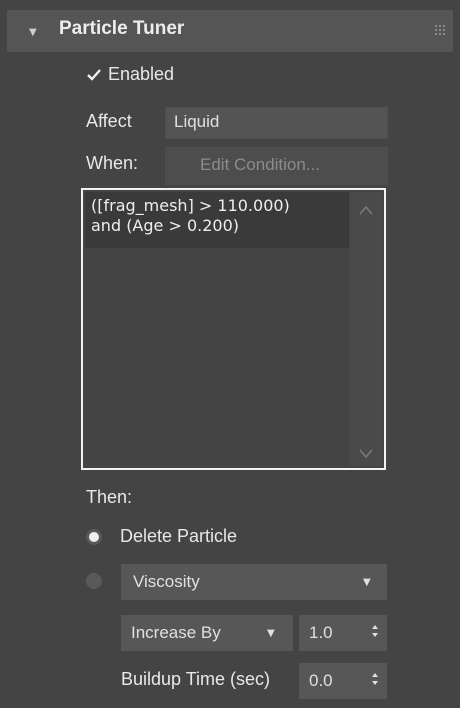  What do you see at coordinates (321, 680) in the screenshot?
I see `buildup-time-value: 0.0` at bounding box center [321, 680].